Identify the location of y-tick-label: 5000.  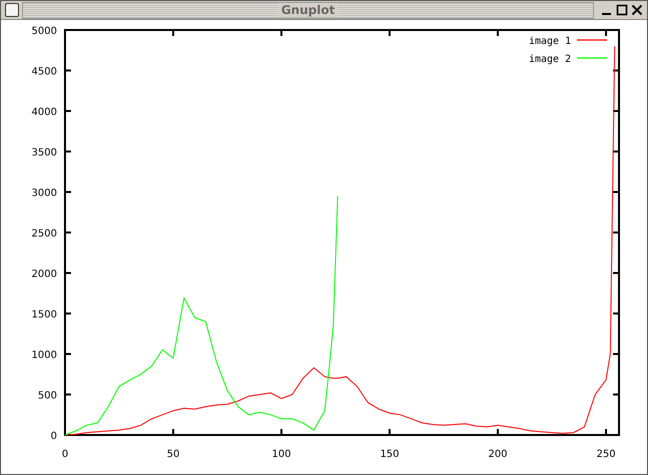
(44, 31).